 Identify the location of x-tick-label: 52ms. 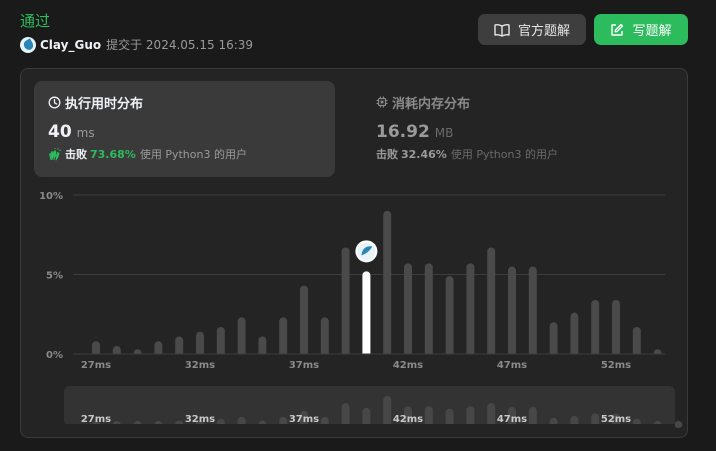
(616, 365).